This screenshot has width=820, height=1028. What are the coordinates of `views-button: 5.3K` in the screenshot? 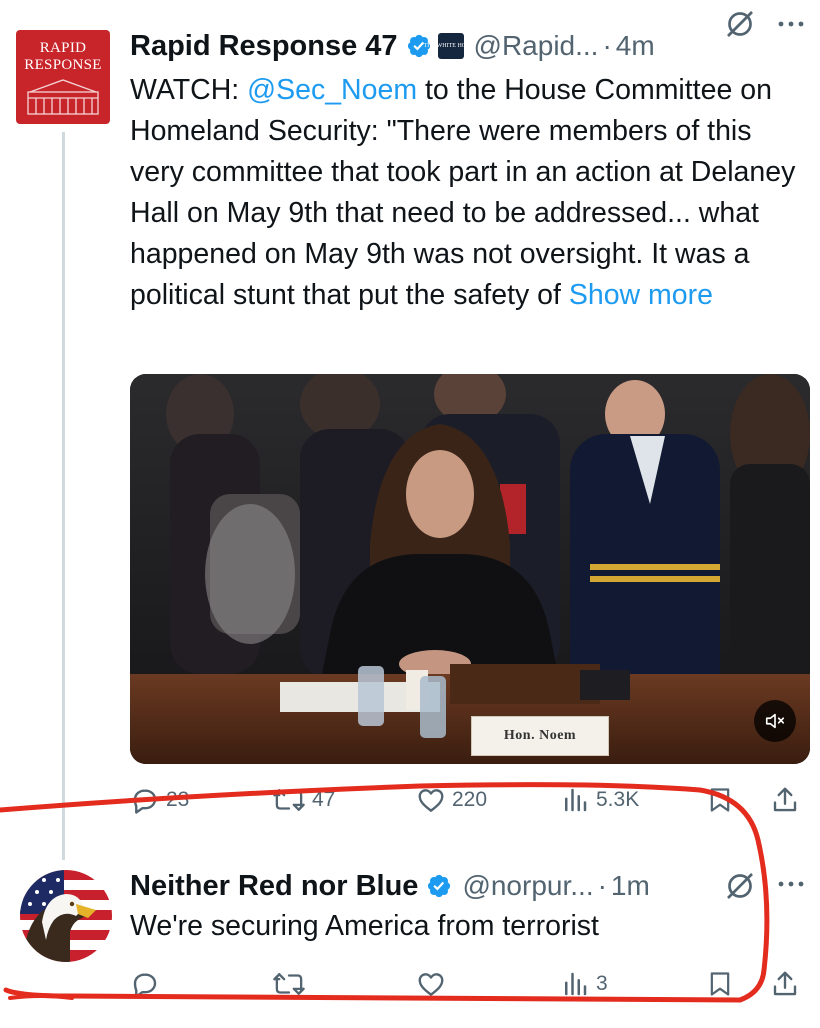 It's located at (599, 800).